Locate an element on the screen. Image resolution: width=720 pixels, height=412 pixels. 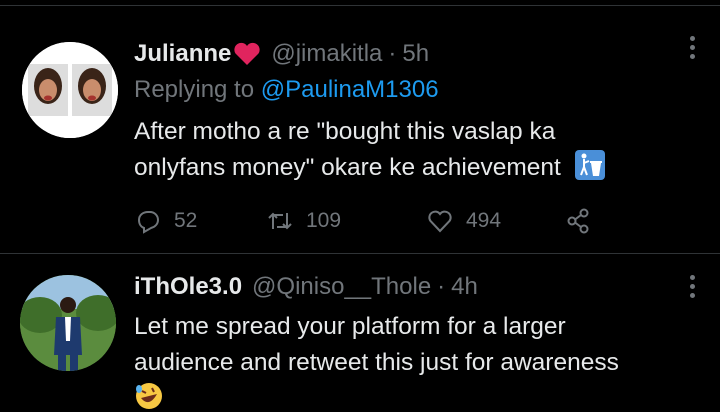
replying-to-mention: @PaulinaM1306 is located at coordinates (350, 89).